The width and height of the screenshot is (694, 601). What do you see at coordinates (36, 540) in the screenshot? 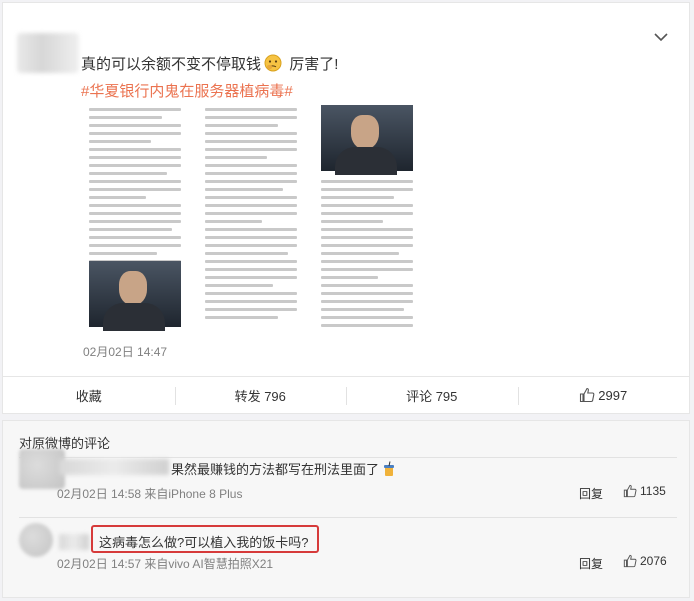
I see `comment-avatar` at bounding box center [36, 540].